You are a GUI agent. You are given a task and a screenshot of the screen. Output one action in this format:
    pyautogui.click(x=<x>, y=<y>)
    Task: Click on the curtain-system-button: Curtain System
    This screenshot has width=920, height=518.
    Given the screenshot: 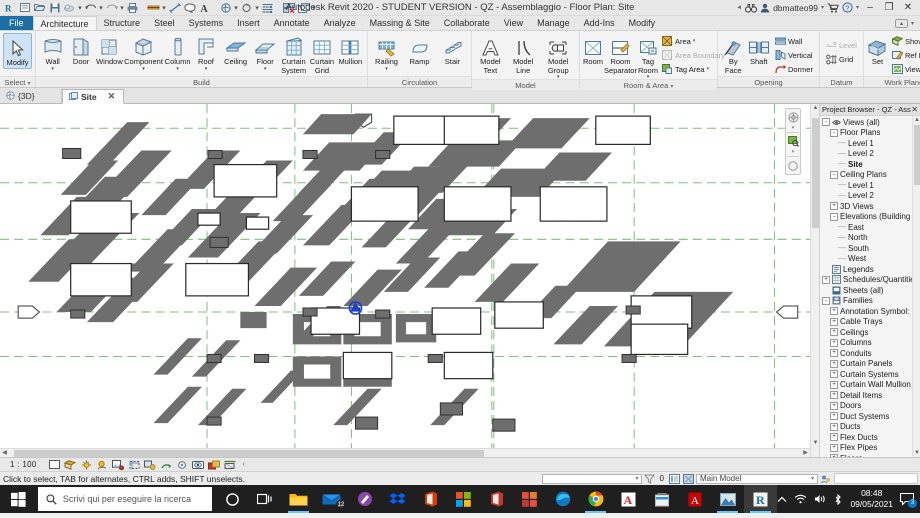 What is the action you would take?
    pyautogui.click(x=293, y=54)
    